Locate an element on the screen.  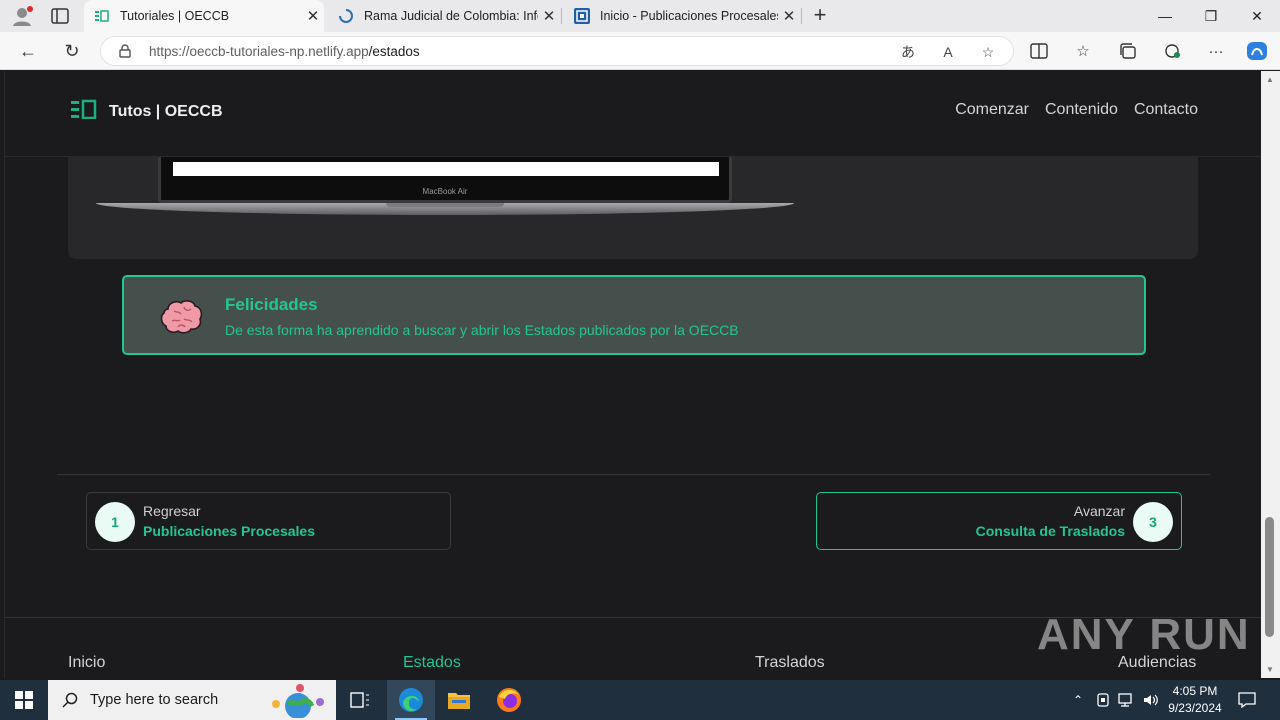
new-tab-button: + is located at coordinates (820, 16).